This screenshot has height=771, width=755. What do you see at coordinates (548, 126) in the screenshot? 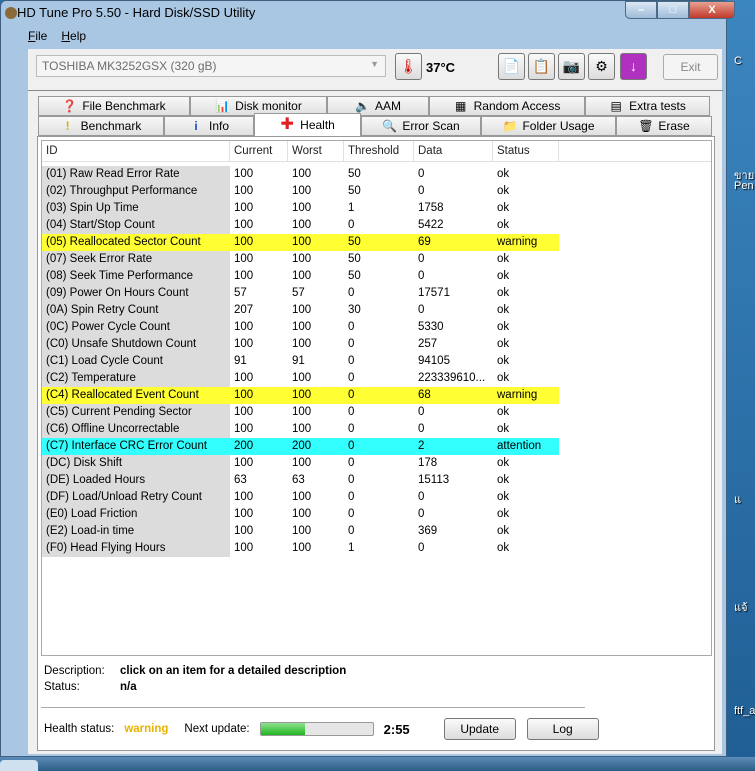
I see `tab-folder-usage: 📁 Folder Usage` at bounding box center [548, 126].